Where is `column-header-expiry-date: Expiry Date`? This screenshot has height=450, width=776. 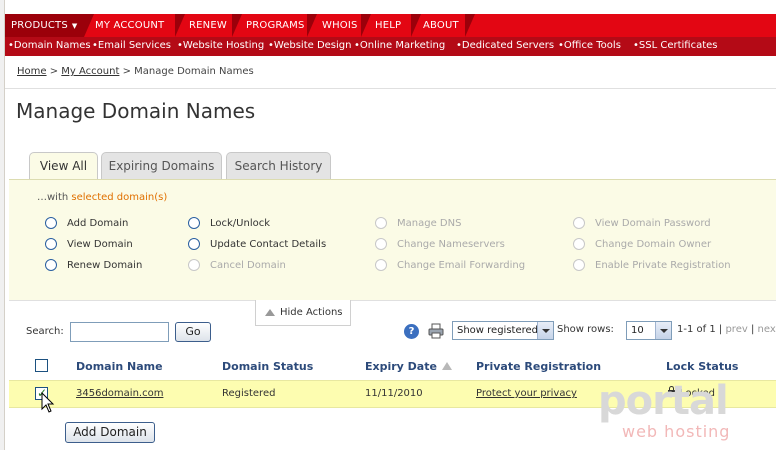 column-header-expiry-date: Expiry Date is located at coordinates (408, 366).